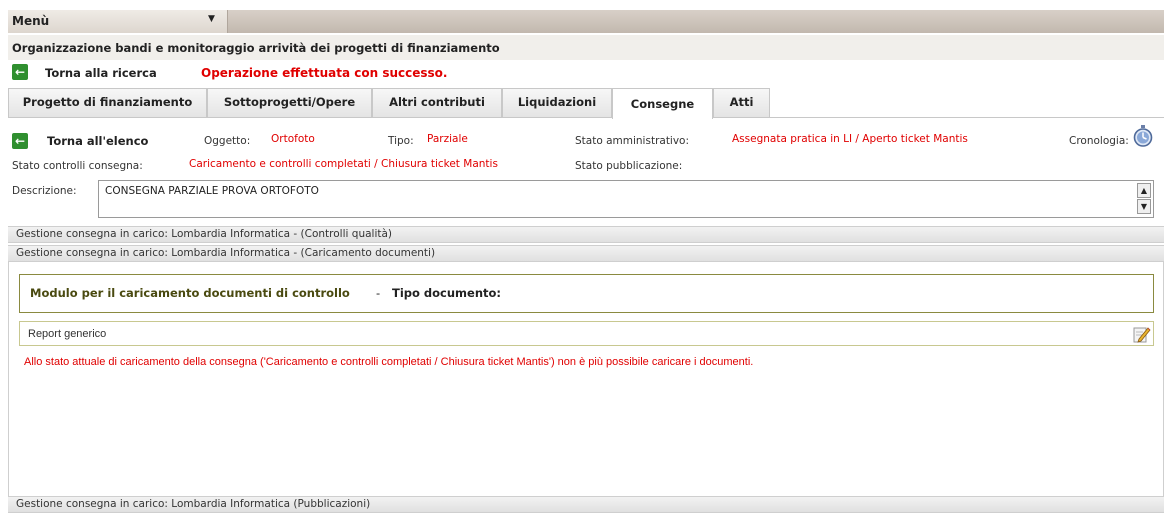 Image resolution: width=1164 pixels, height=516 pixels. What do you see at coordinates (324, 73) in the screenshot?
I see `success-message: Operazione effettuata con successo.` at bounding box center [324, 73].